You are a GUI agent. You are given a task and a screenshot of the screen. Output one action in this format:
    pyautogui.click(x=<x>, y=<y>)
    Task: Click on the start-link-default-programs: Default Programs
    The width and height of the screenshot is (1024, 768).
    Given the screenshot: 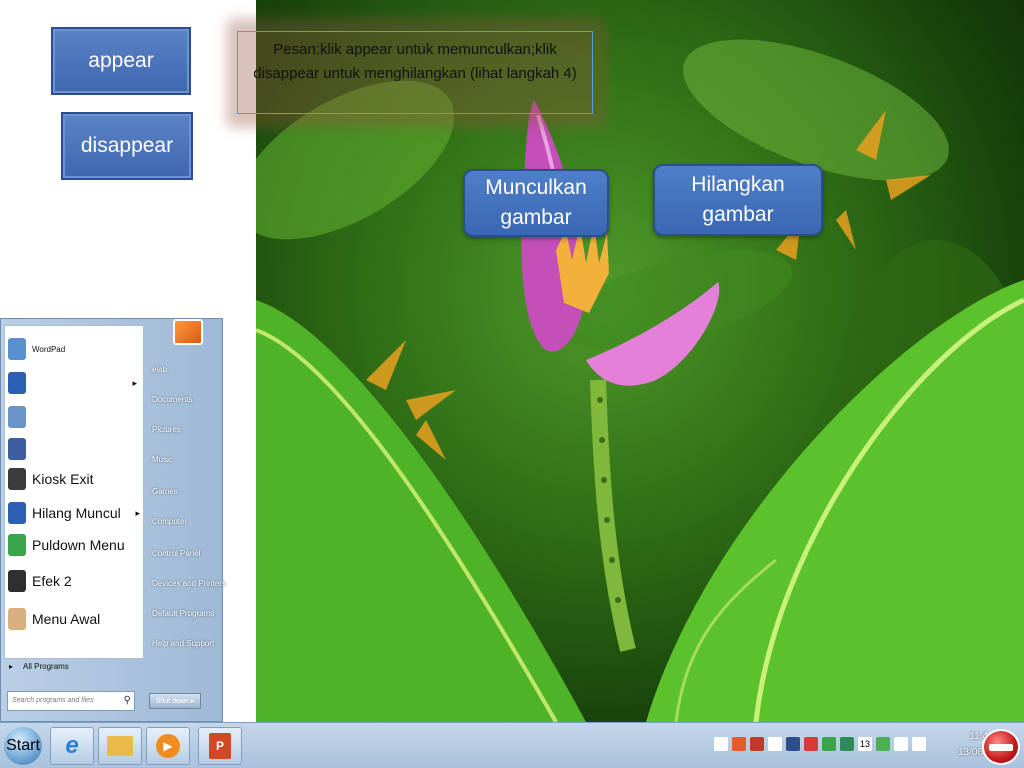 What is the action you would take?
    pyautogui.click(x=183, y=613)
    